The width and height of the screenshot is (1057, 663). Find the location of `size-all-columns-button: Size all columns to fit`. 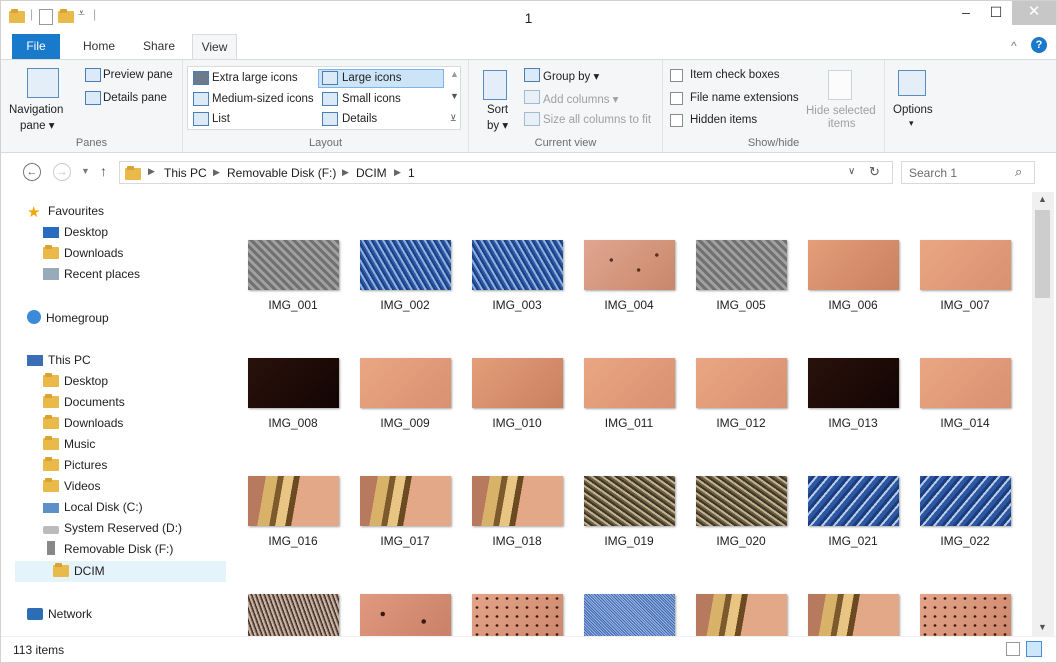

size-all-columns-button: Size all columns to fit is located at coordinates (597, 120).